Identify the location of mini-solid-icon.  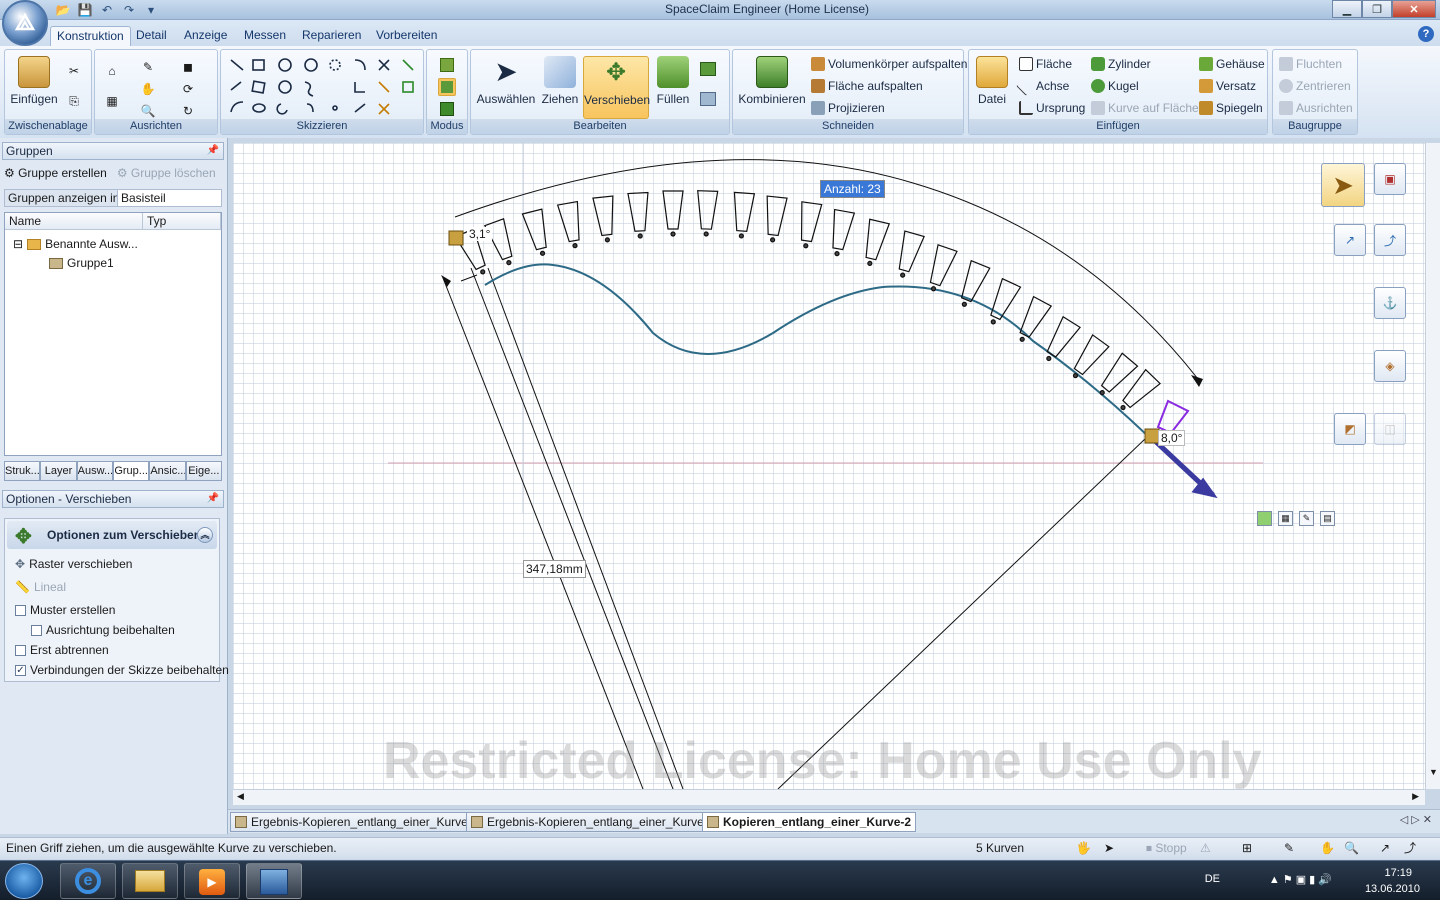
(1264, 518).